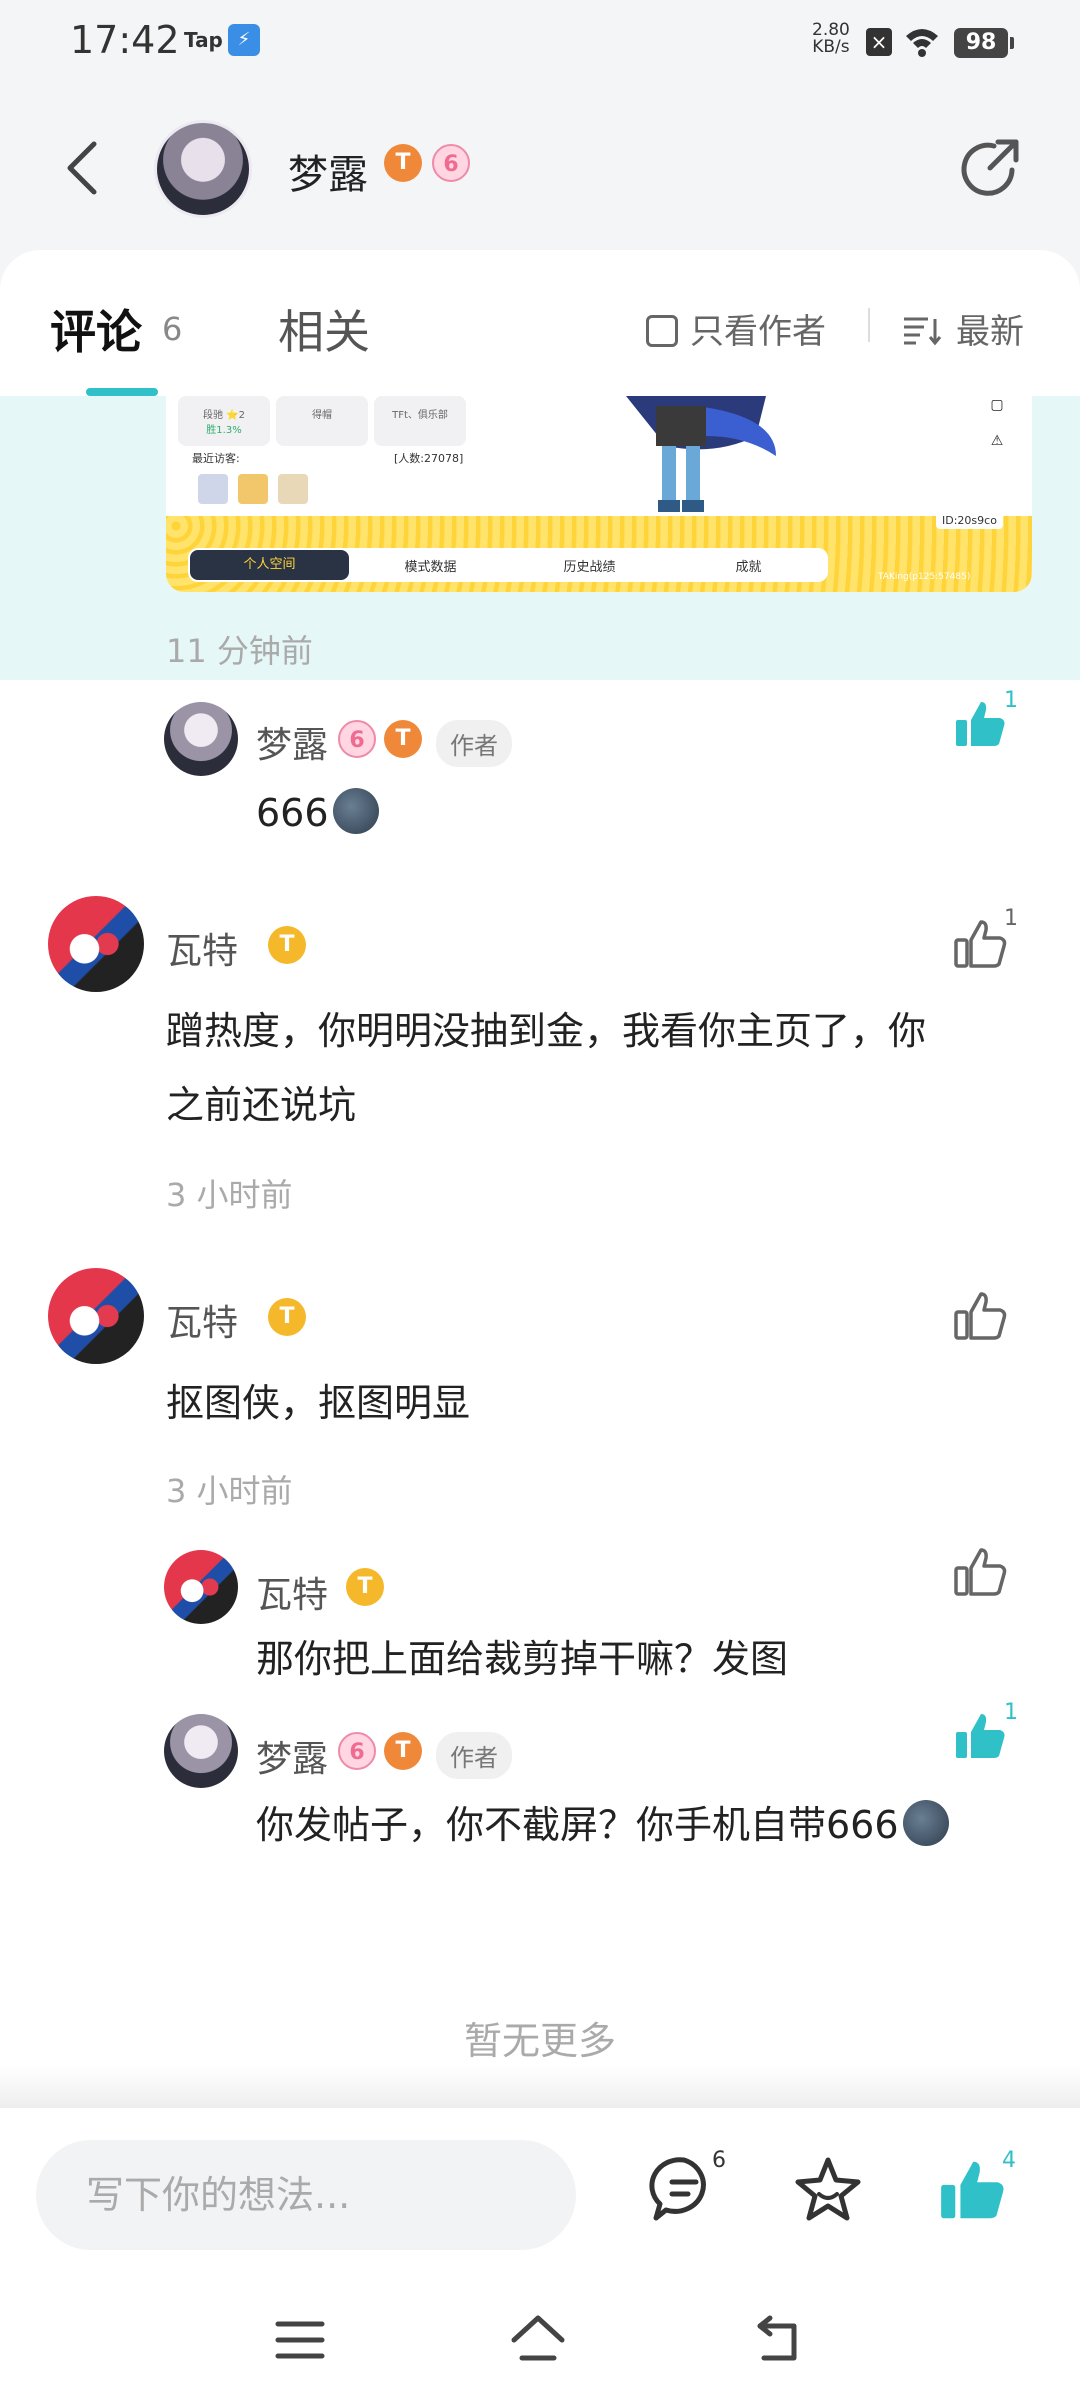  What do you see at coordinates (997, 441) in the screenshot?
I see `warning-icon: ⚠` at bounding box center [997, 441].